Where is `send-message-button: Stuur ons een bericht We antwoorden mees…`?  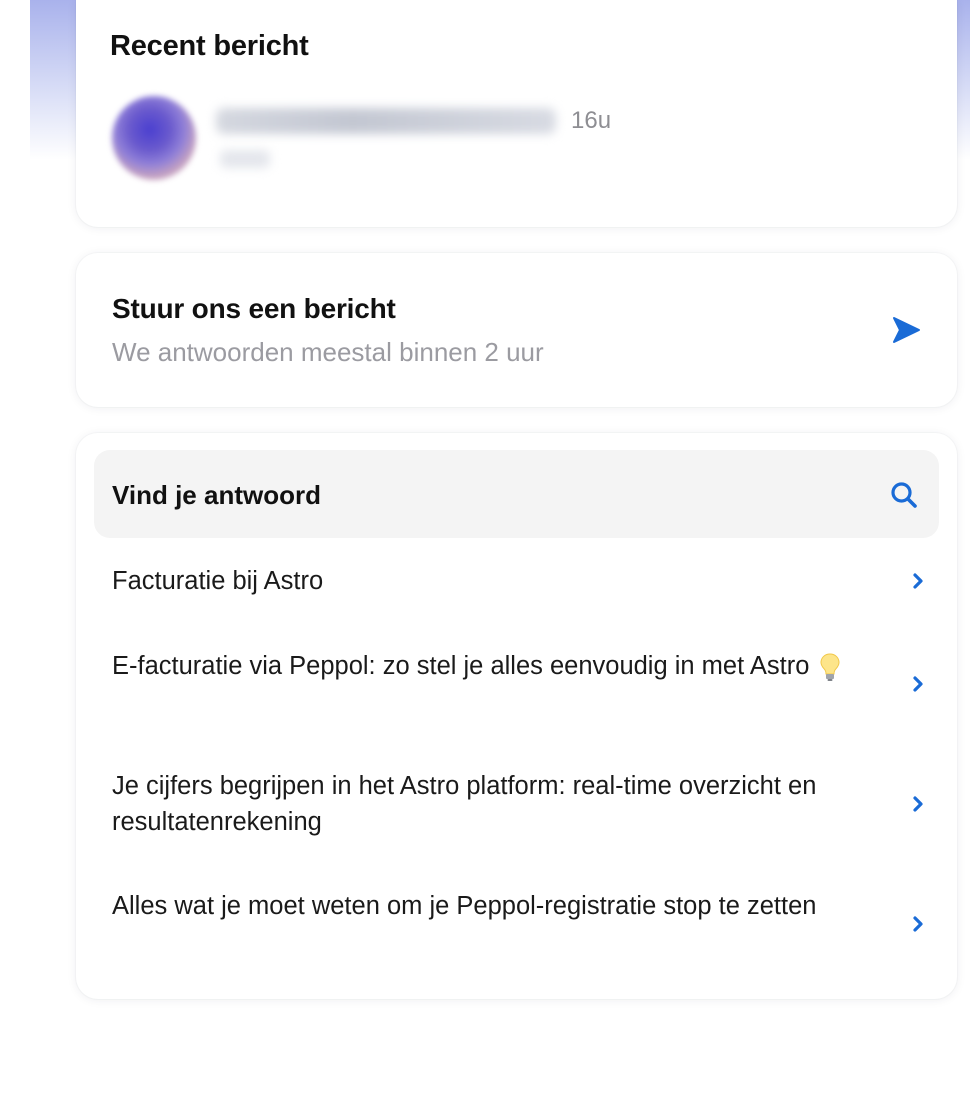
send-message-button: Stuur ons een bericht We antwoorden mees… is located at coordinates (516, 330).